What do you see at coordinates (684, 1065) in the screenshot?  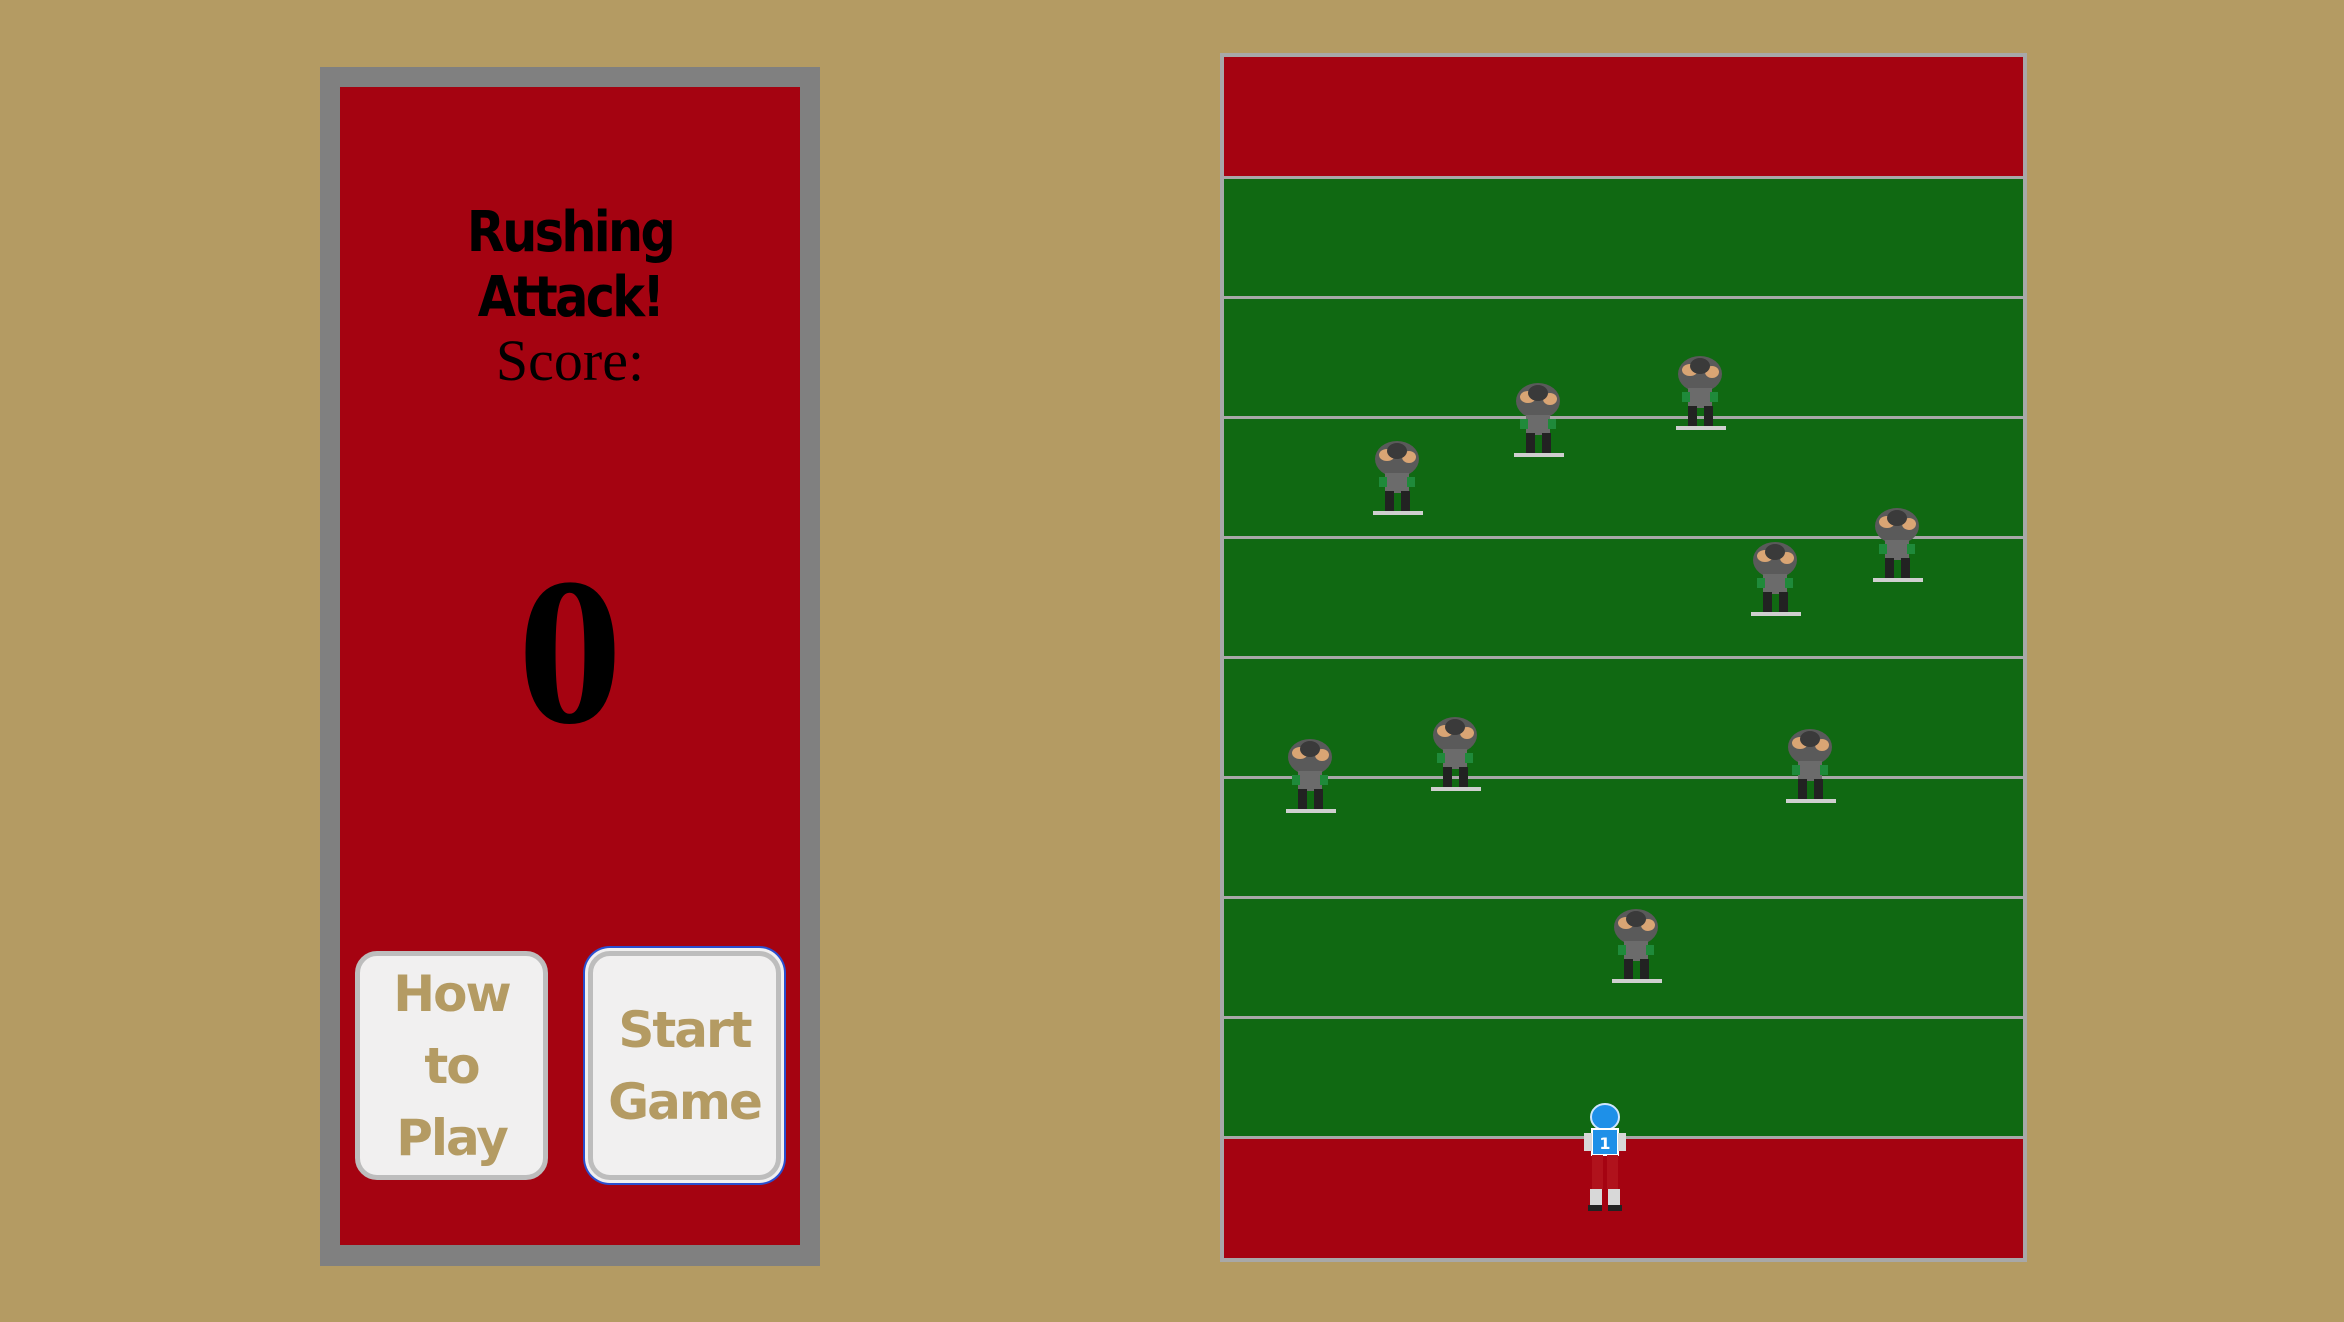 I see `start-game-button: Start Game` at bounding box center [684, 1065].